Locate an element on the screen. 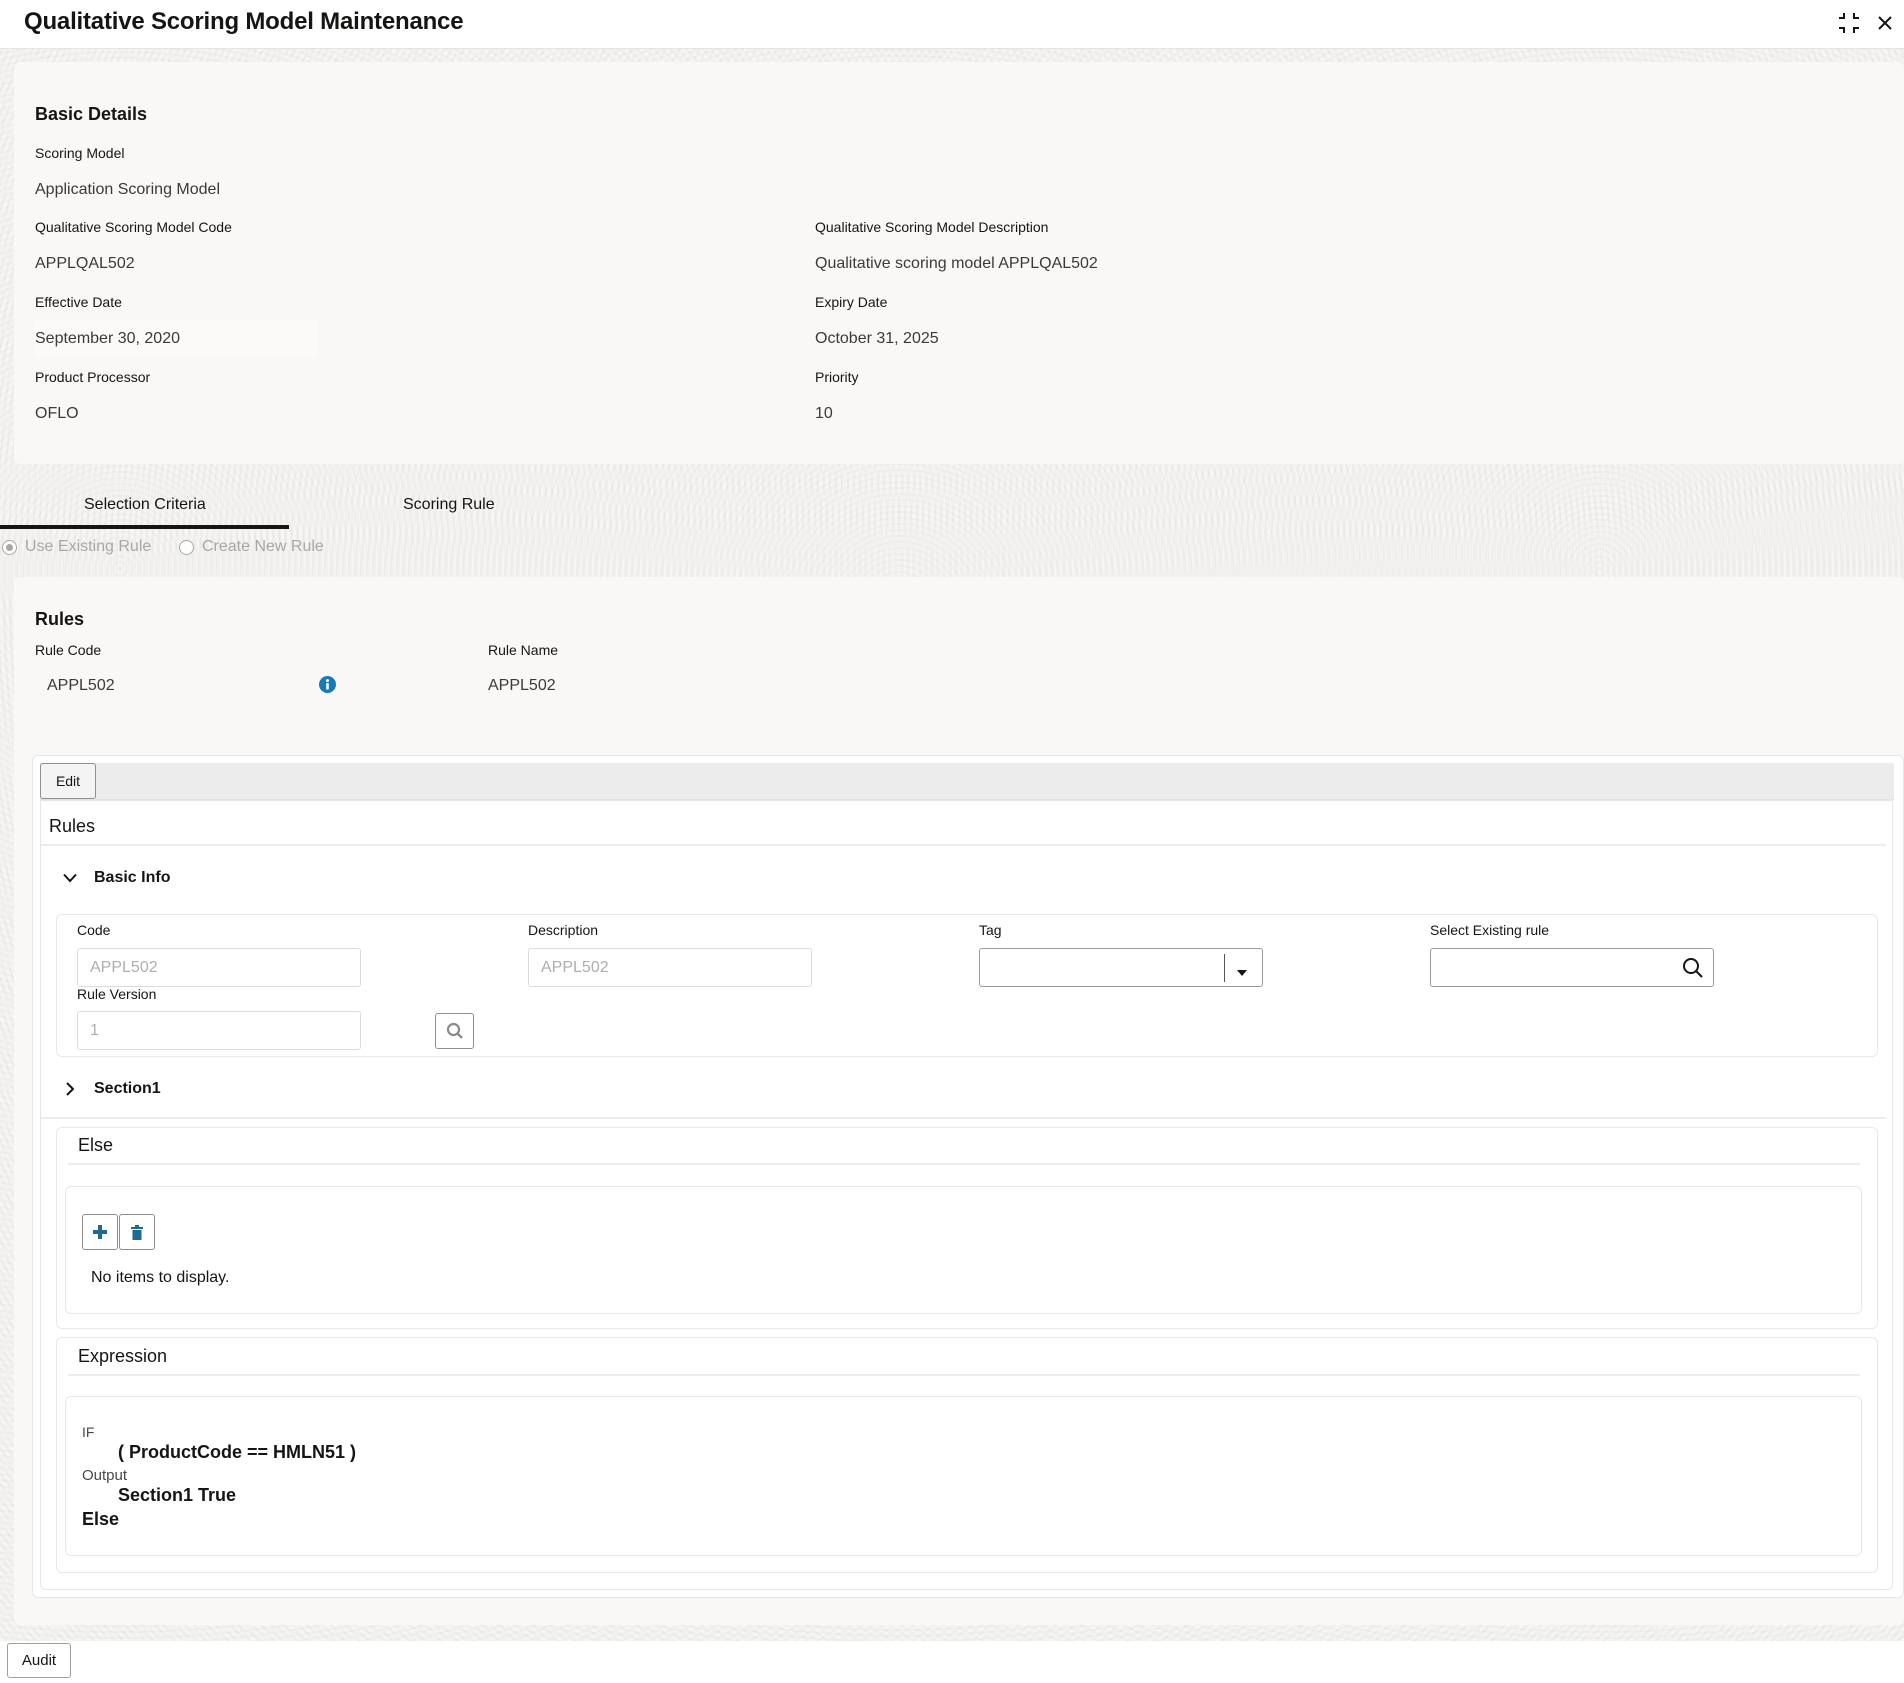  expression-content-box is located at coordinates (963, 1476).